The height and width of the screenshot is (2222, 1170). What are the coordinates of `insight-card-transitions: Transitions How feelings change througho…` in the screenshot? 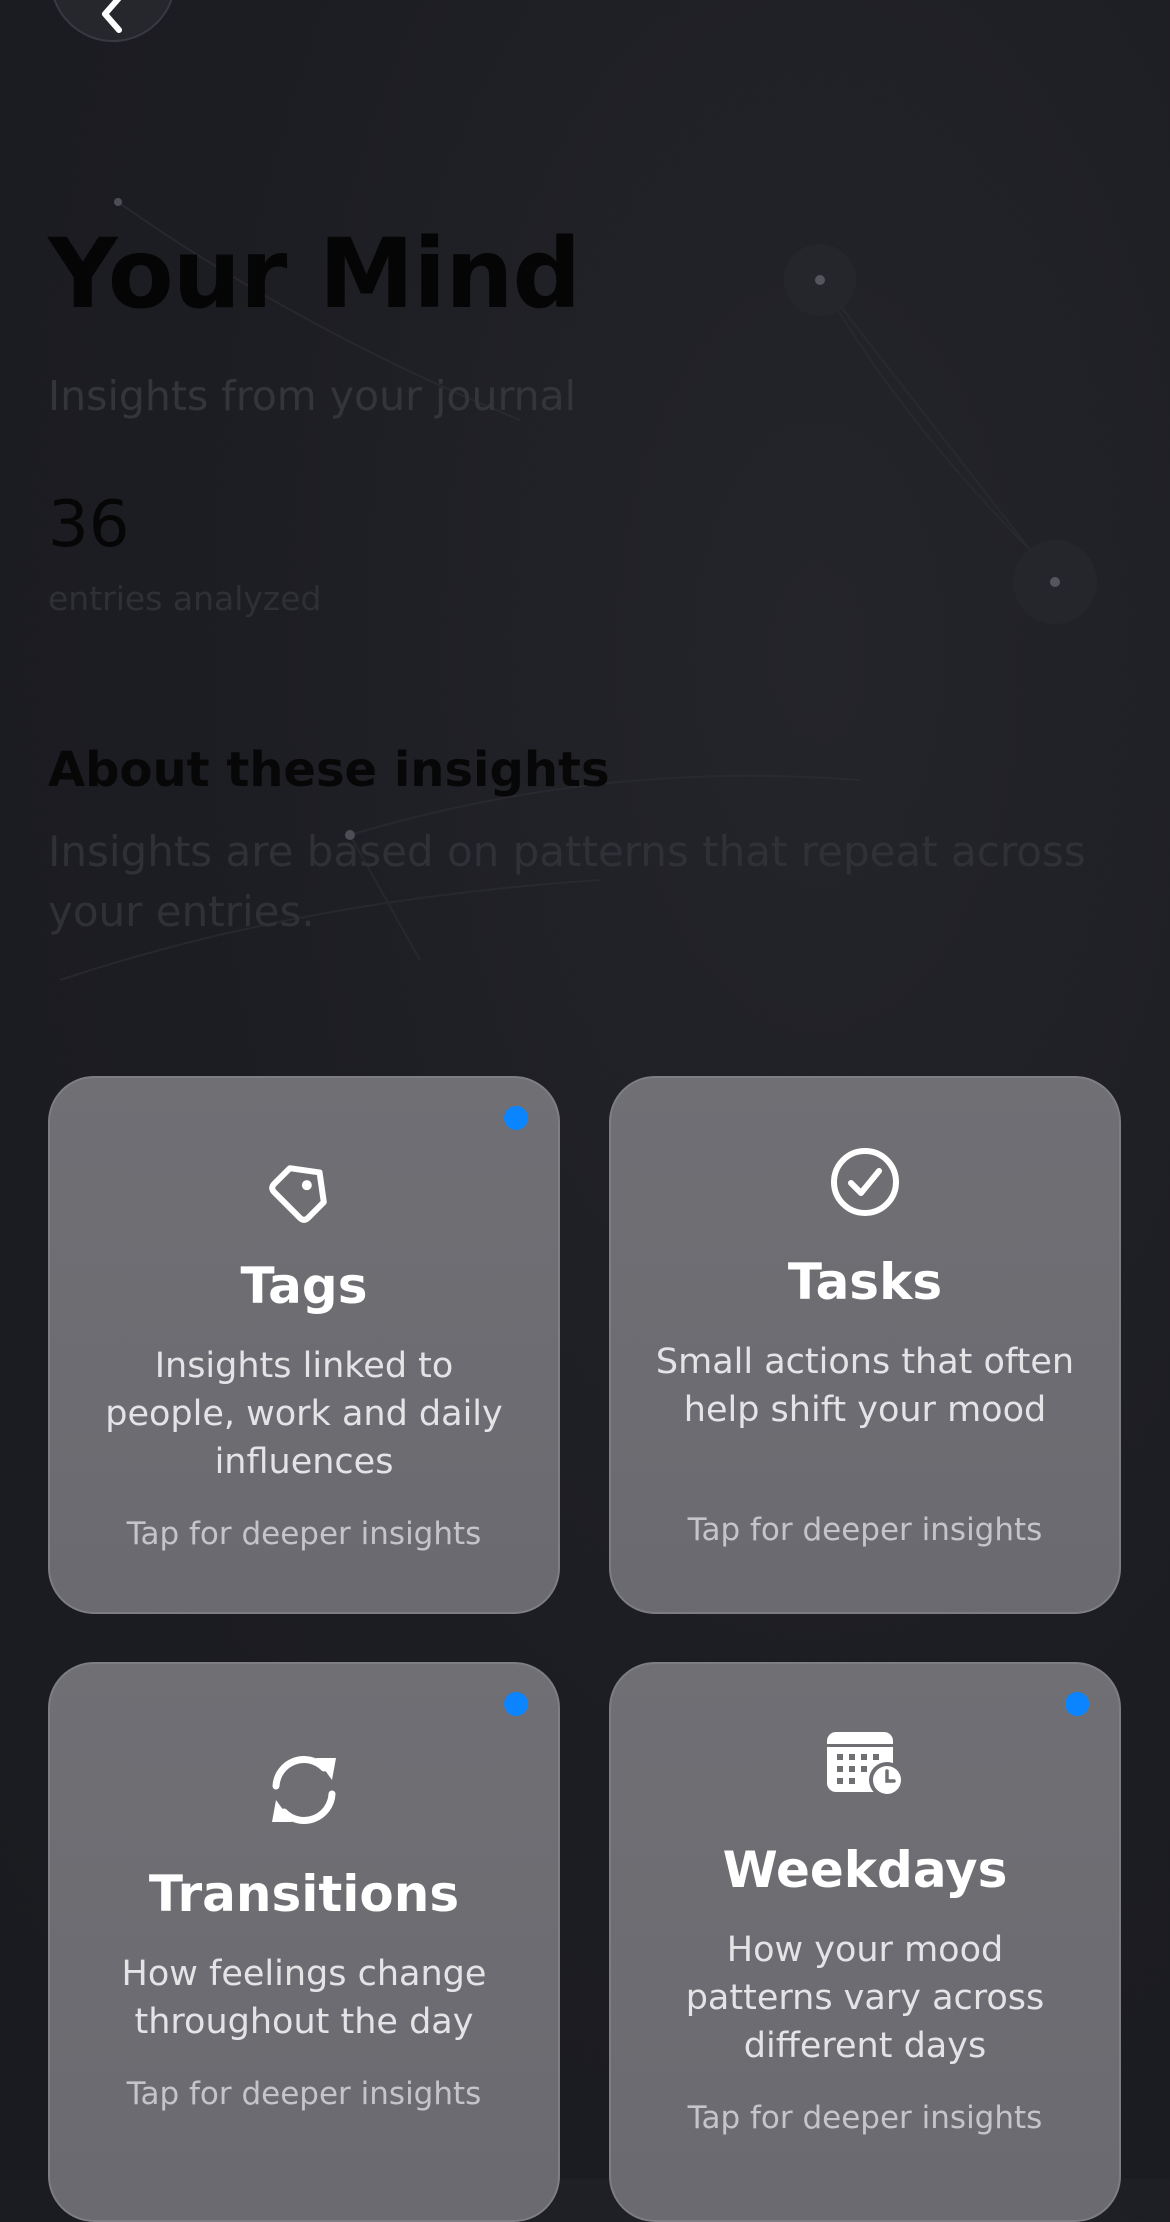 It's located at (304, 1942).